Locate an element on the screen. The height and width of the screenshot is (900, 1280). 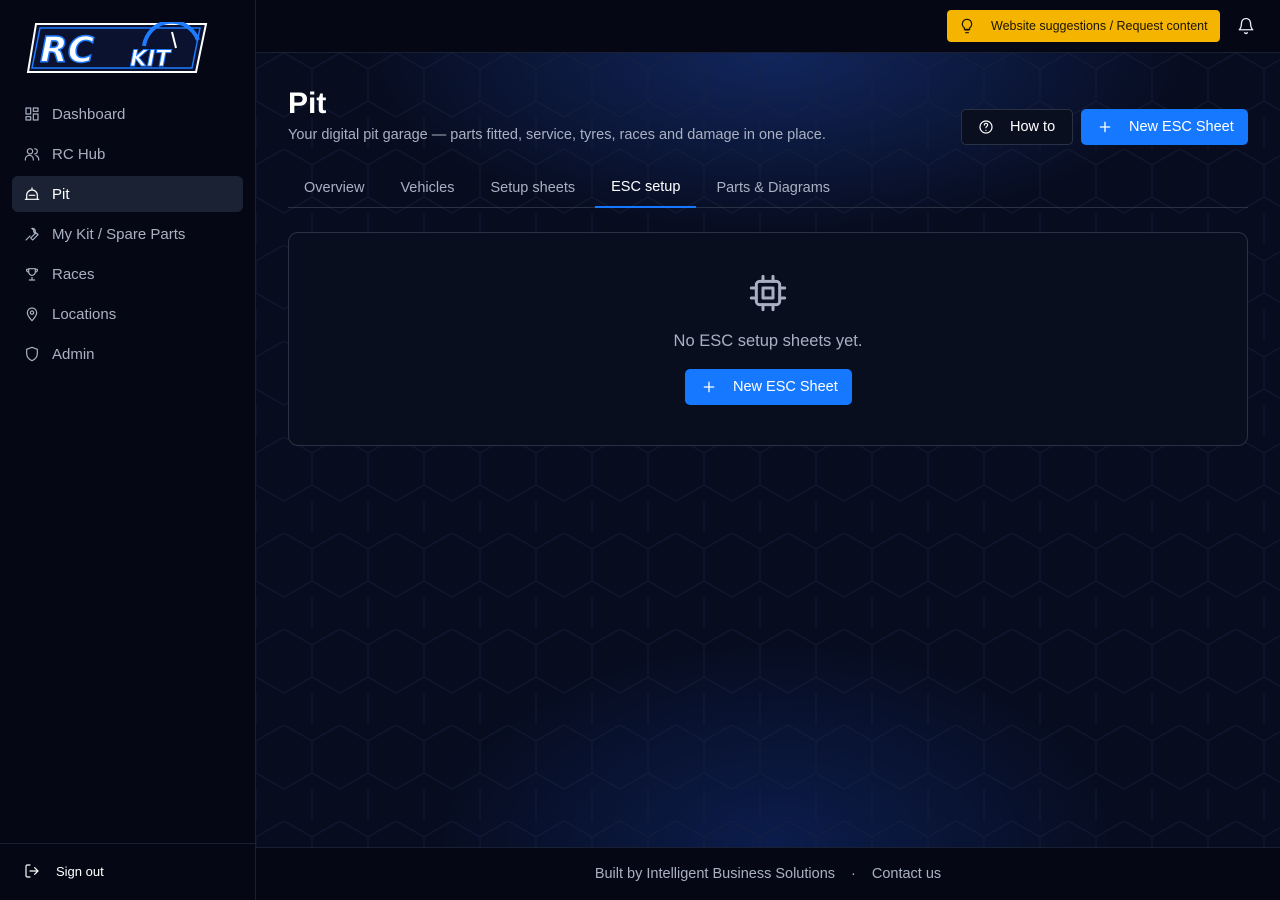
tab-esc-setup: ESC setup is located at coordinates (646, 188).